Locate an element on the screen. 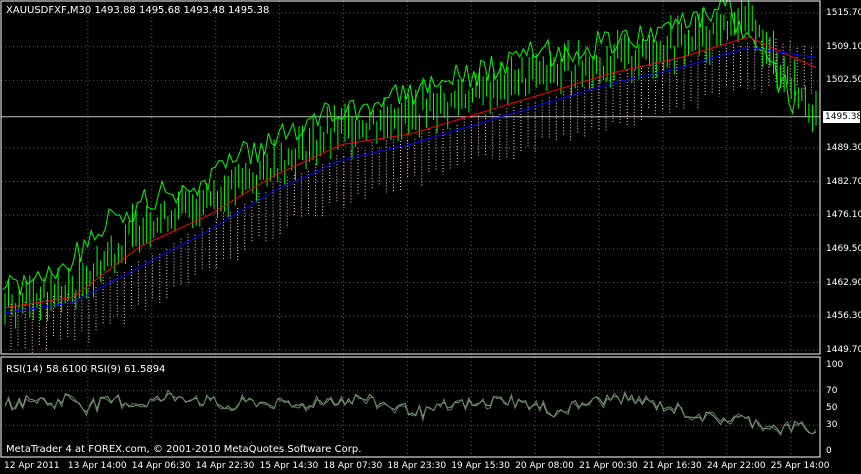 The width and height of the screenshot is (861, 474). price-tick-label: 1456.30 is located at coordinates (843, 316).